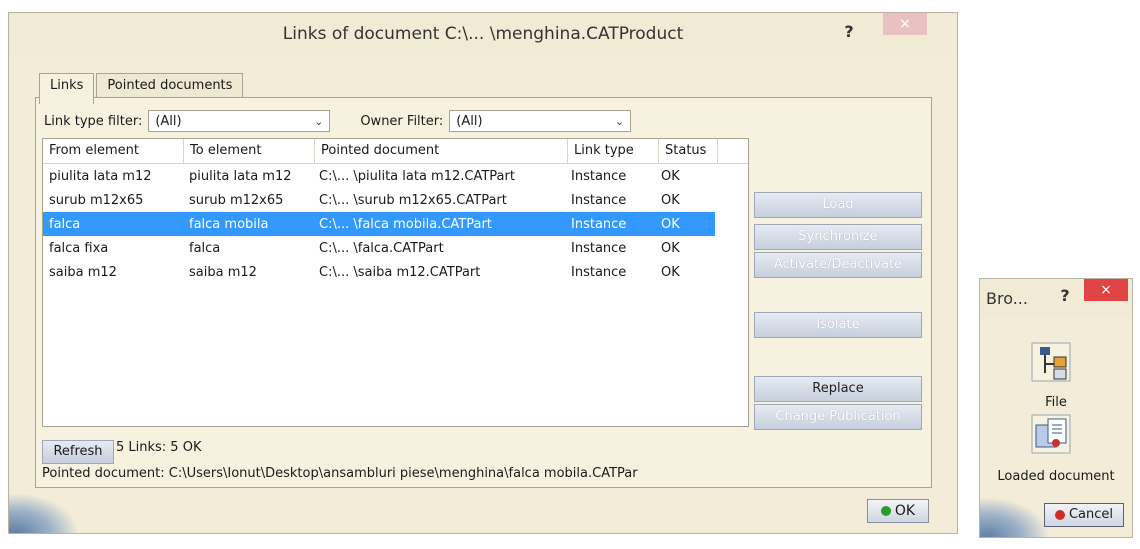  What do you see at coordinates (170, 86) in the screenshot?
I see `tab-pointed-documents: Pointed documents` at bounding box center [170, 86].